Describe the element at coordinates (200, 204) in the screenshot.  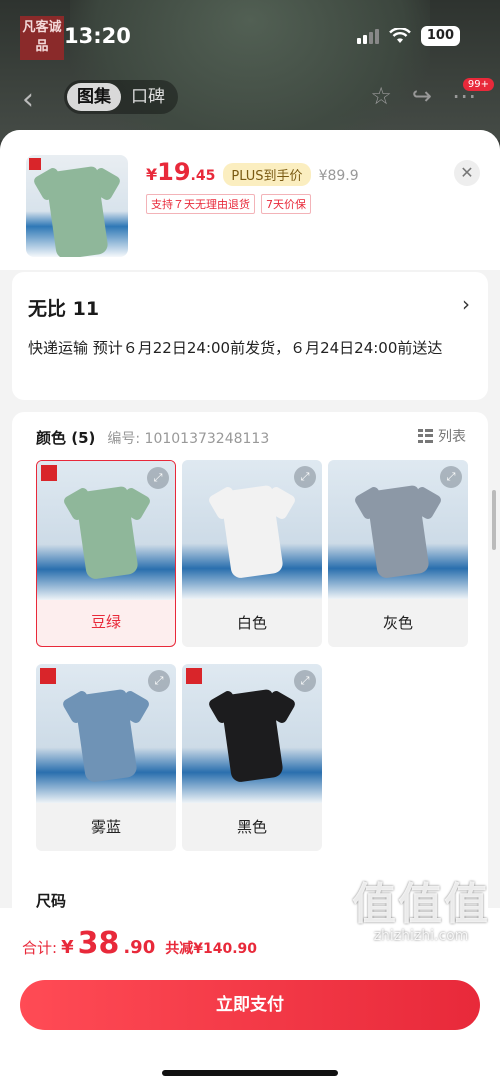
I see `return-policy-tag: 支持７天无理由退货` at that location.